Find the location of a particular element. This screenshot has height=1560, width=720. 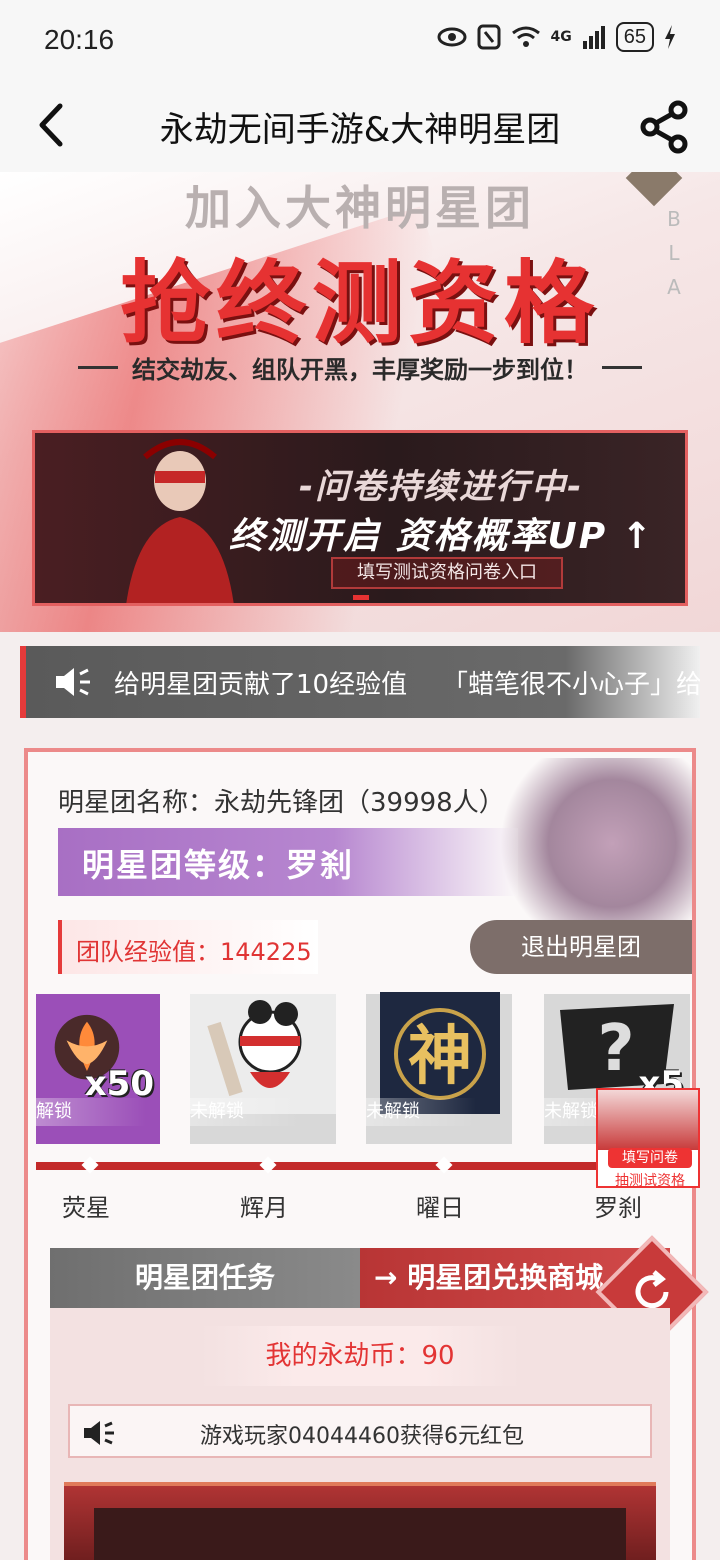

network-type: 4G is located at coordinates (561, 37).